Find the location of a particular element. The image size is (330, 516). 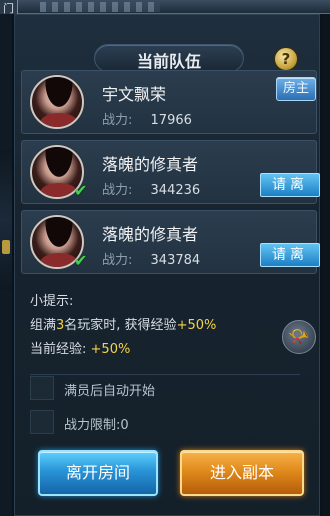

power-limit-value: 0 is located at coordinates (124, 425).